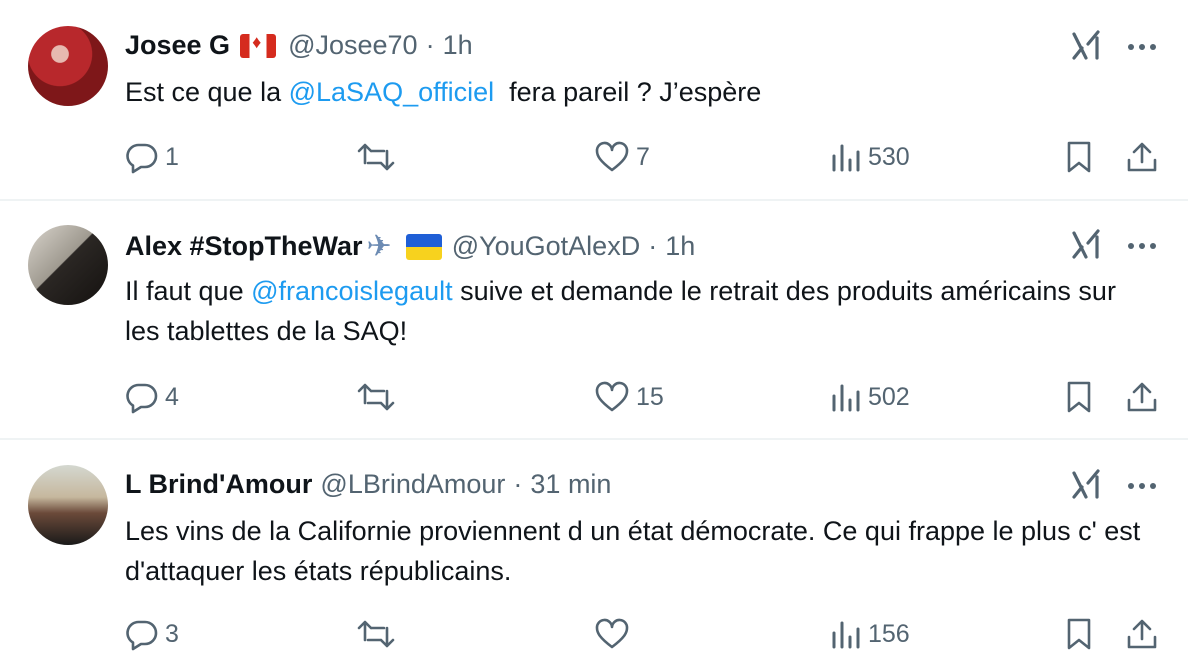 This screenshot has height=672, width=1188. What do you see at coordinates (258, 45) in the screenshot?
I see `canada-flag-icon` at bounding box center [258, 45].